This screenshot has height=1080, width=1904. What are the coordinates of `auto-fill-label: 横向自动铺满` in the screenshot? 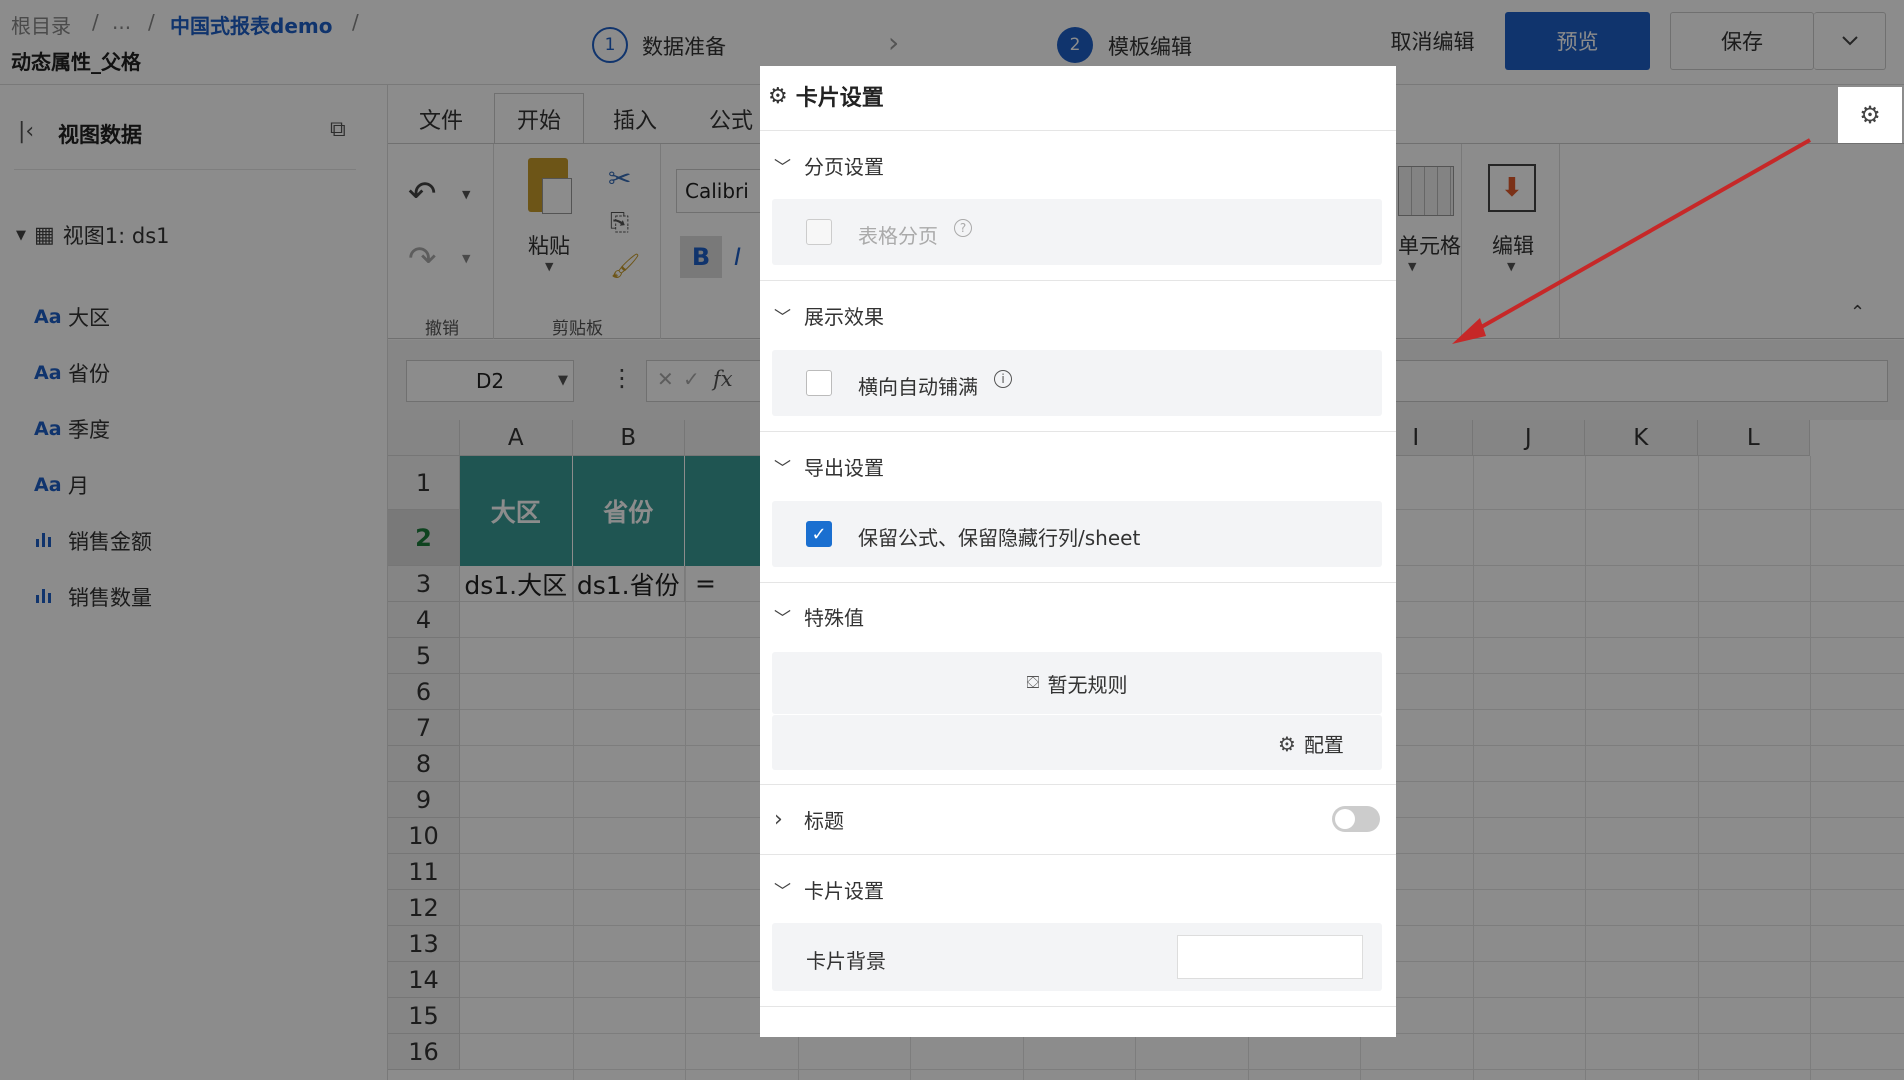 It's located at (918, 387).